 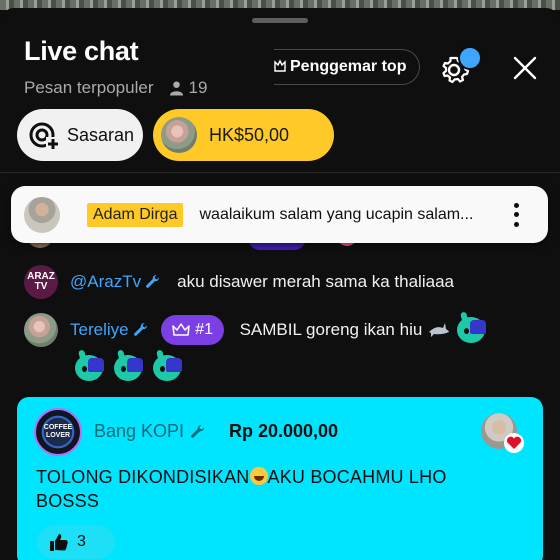 What do you see at coordinates (101, 134) in the screenshot?
I see `goal-label: Sasaran` at bounding box center [101, 134].